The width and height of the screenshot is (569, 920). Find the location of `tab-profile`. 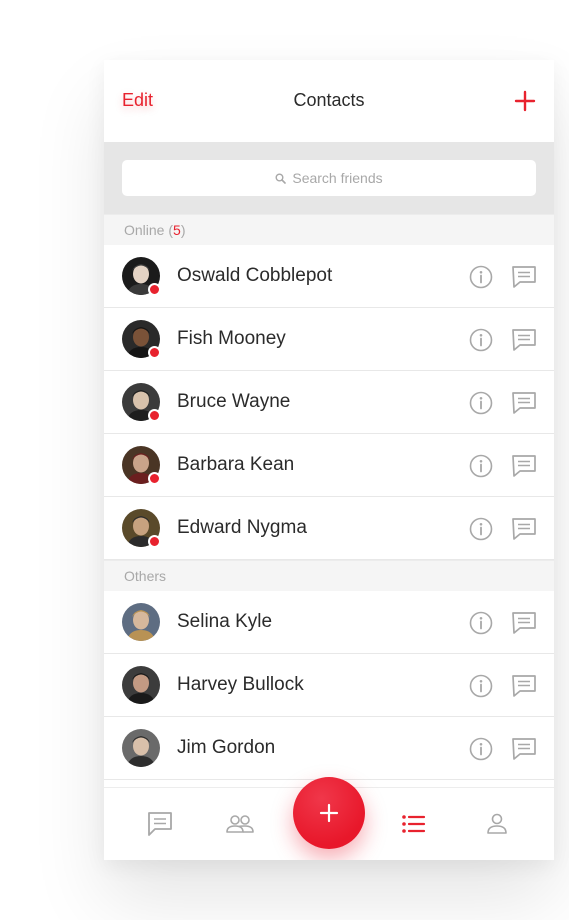

tab-profile is located at coordinates (497, 824).